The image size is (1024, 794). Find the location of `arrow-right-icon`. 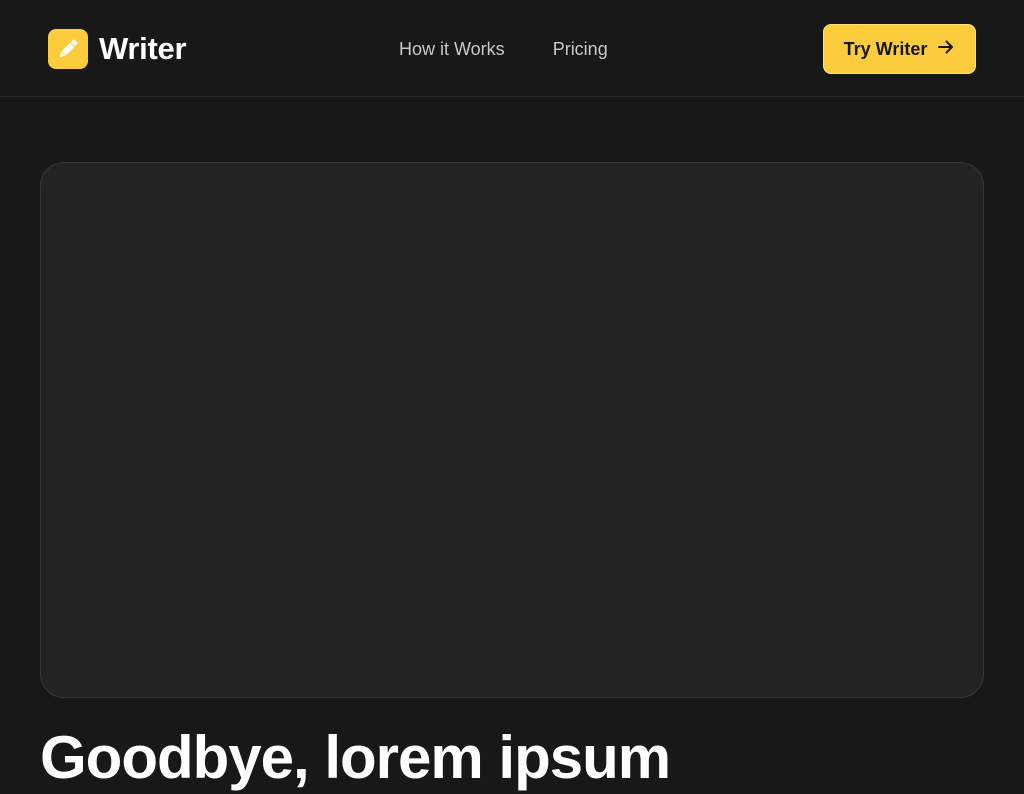

arrow-right-icon is located at coordinates (946, 49).